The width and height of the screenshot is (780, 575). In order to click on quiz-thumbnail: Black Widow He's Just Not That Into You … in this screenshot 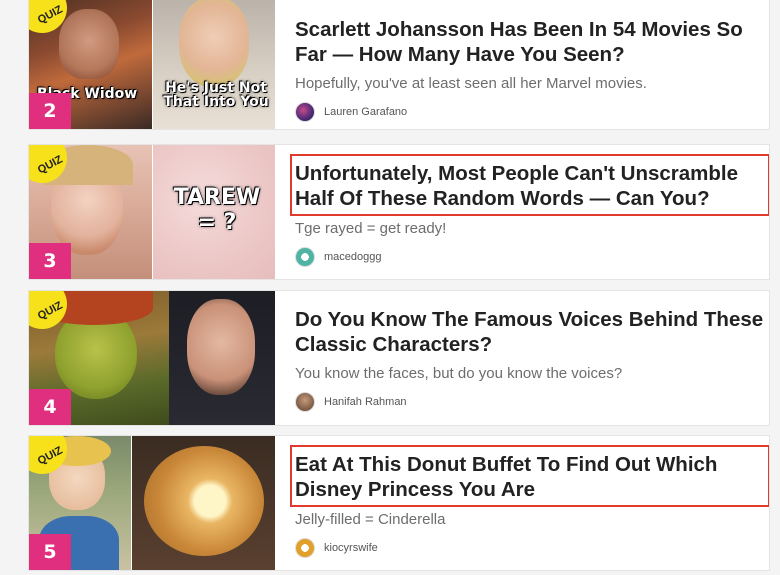, I will do `click(152, 64)`.